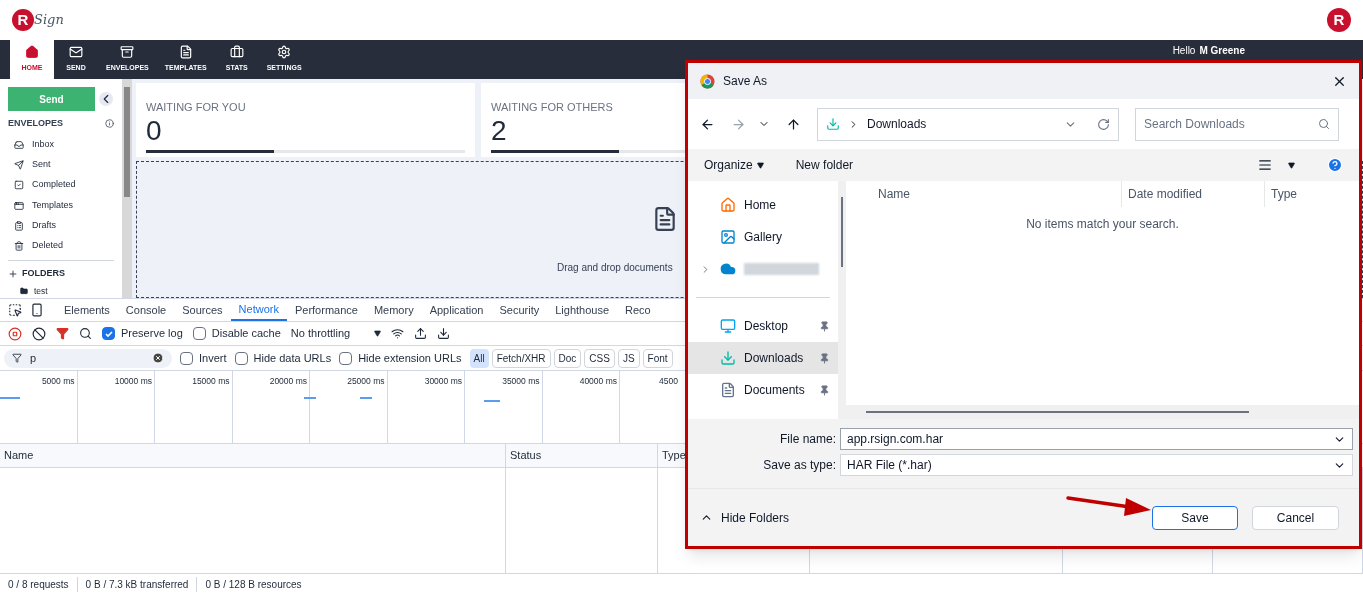 The height and width of the screenshot is (595, 1363). What do you see at coordinates (393, 310) in the screenshot?
I see `devtools-tab: Memory` at bounding box center [393, 310].